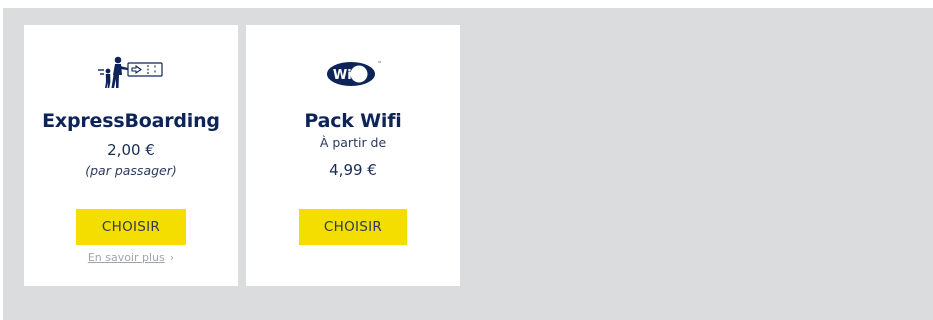  I want to click on express-boarding-per-passenger: (par passager), so click(131, 170).